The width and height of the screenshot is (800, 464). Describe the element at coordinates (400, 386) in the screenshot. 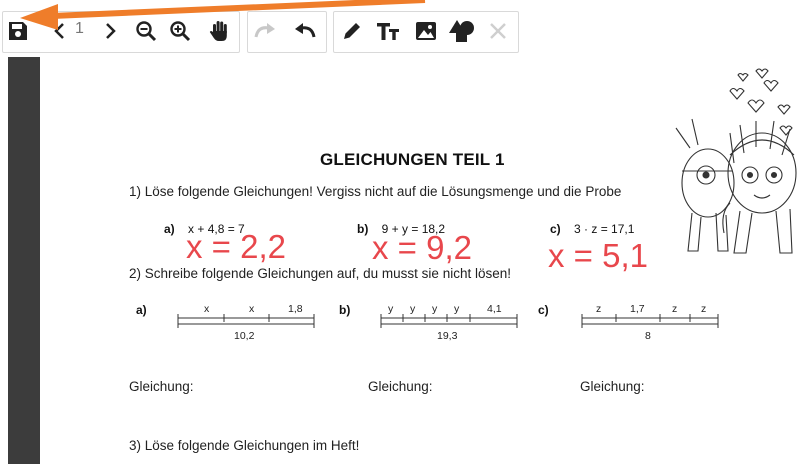

I see `gleichung-label-b: Gleichung:` at that location.